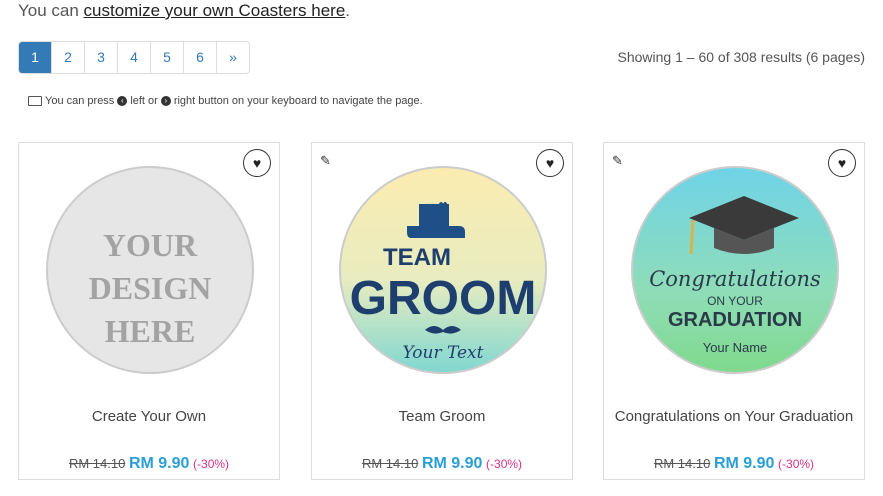 This screenshot has width=883, height=496. Describe the element at coordinates (735, 347) in the screenshot. I see `design-text: Your Name` at that location.